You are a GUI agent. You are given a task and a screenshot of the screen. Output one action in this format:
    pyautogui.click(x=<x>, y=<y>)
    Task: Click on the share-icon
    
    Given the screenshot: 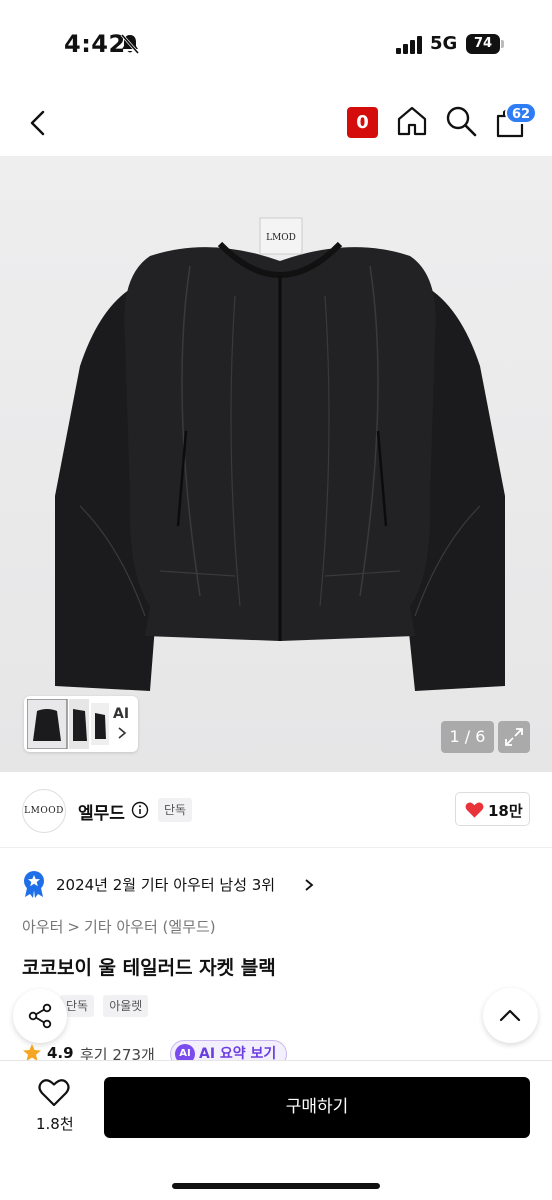 What is the action you would take?
    pyautogui.click(x=40, y=1016)
    